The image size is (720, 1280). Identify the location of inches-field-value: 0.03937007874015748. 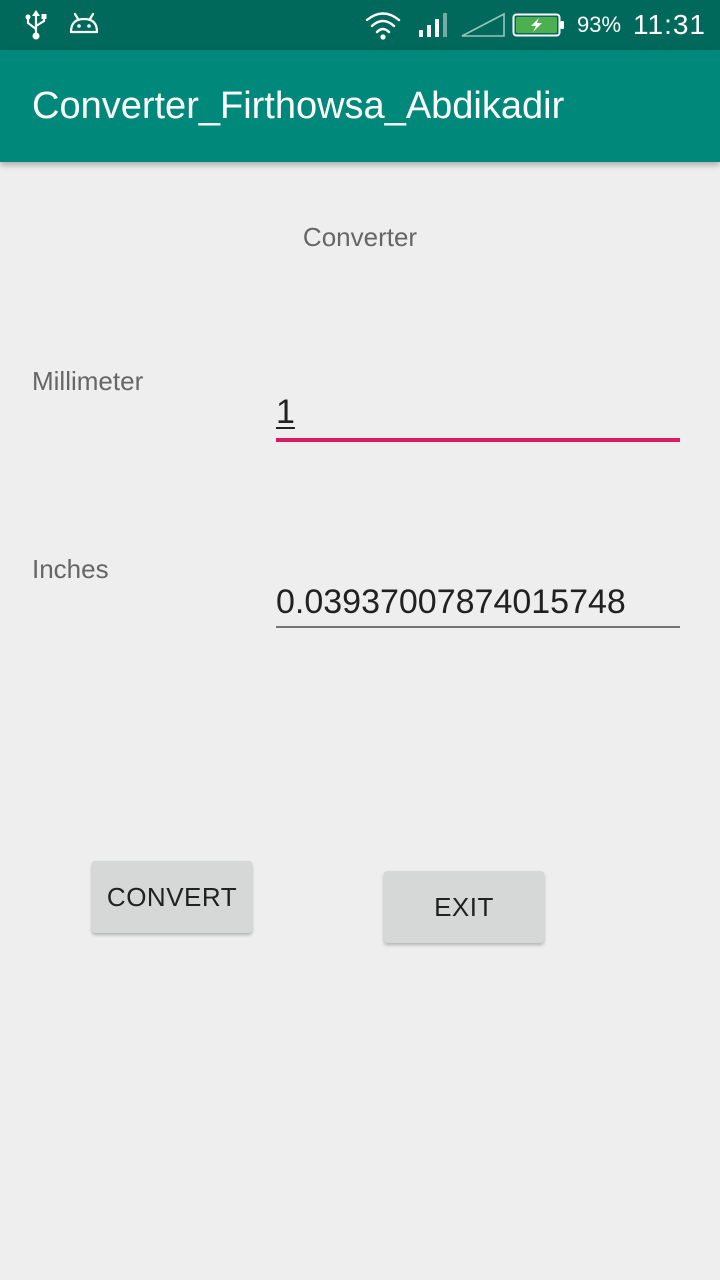
(451, 602).